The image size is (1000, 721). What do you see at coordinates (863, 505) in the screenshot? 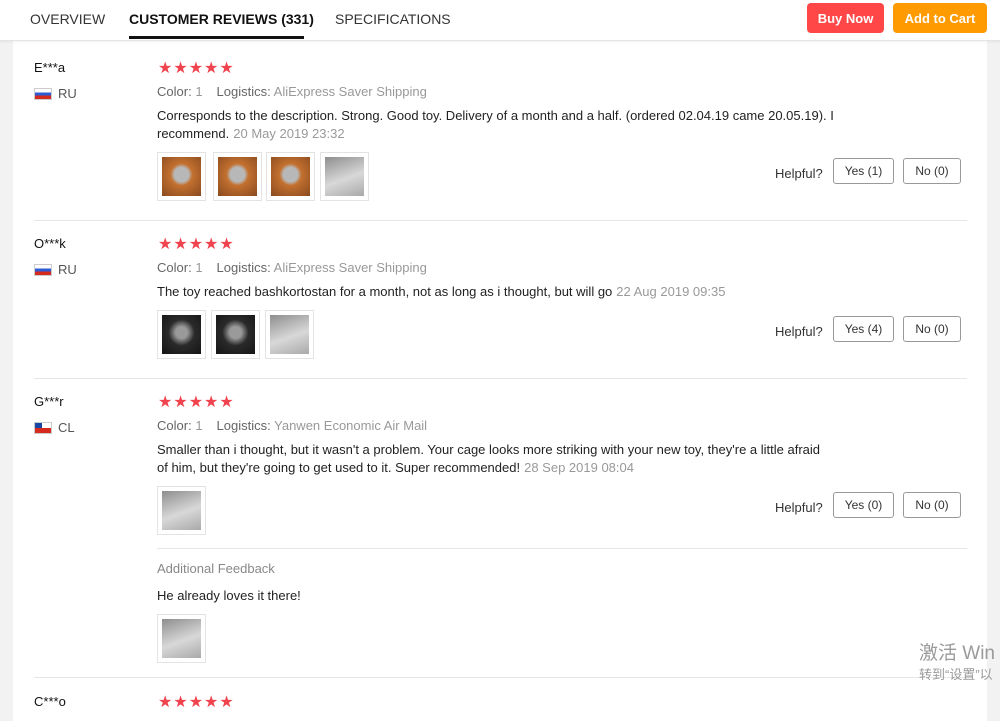
I see `helpful-yes-button: Yes (0)` at bounding box center [863, 505].